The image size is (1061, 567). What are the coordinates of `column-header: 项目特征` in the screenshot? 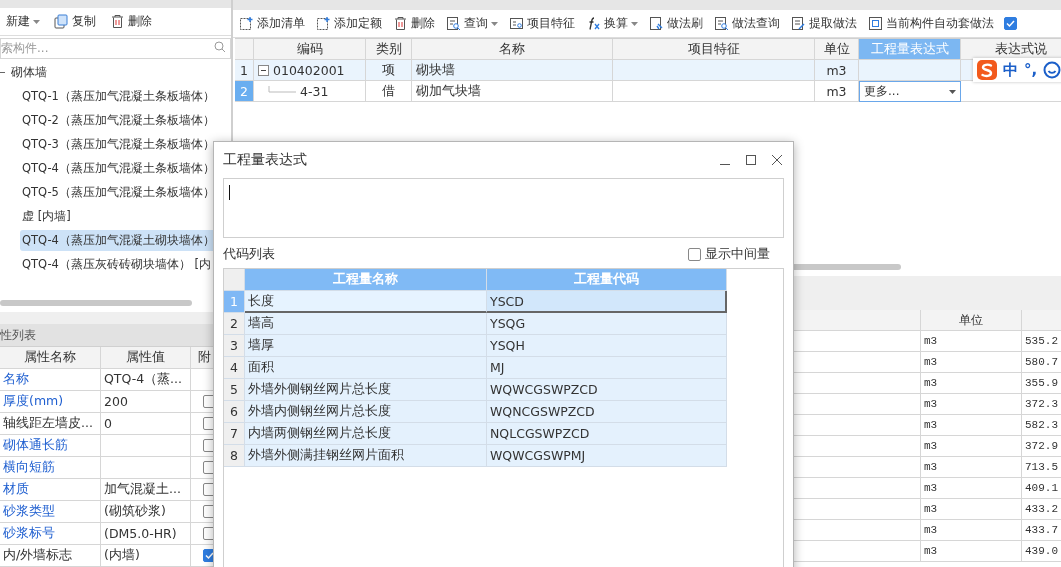 It's located at (714, 49).